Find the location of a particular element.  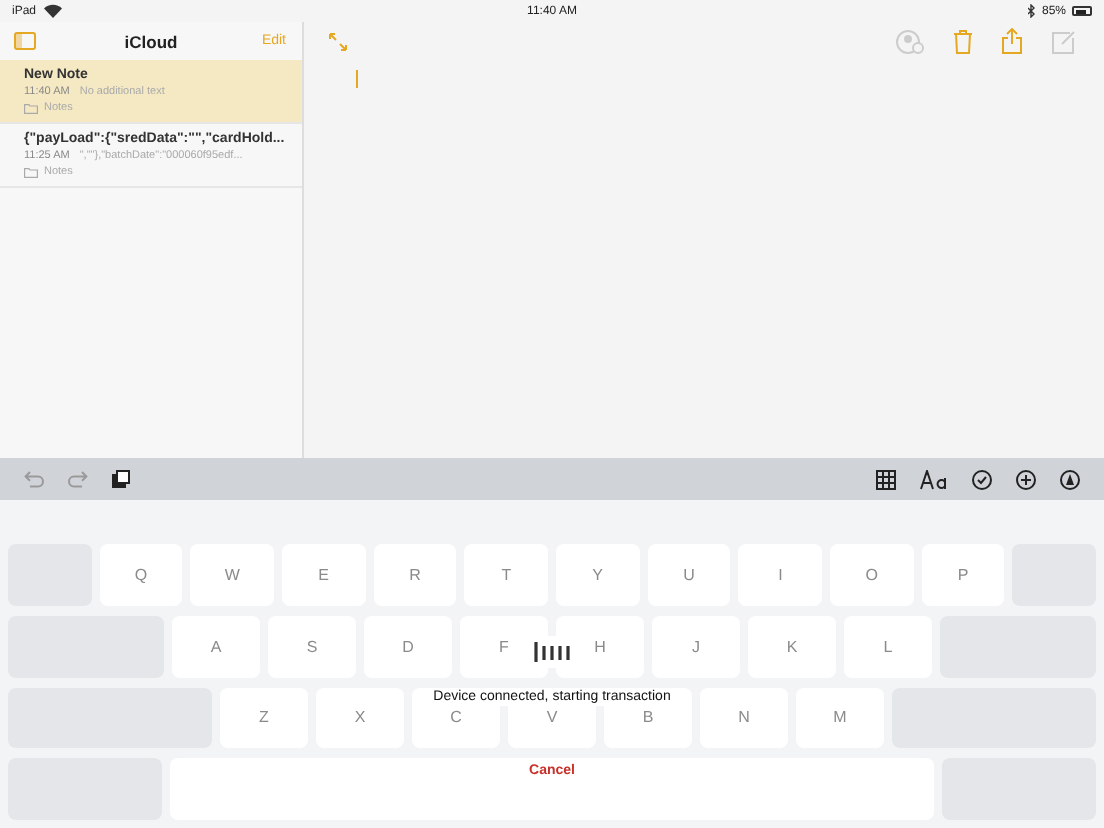

keyboard-key: W is located at coordinates (232, 575).